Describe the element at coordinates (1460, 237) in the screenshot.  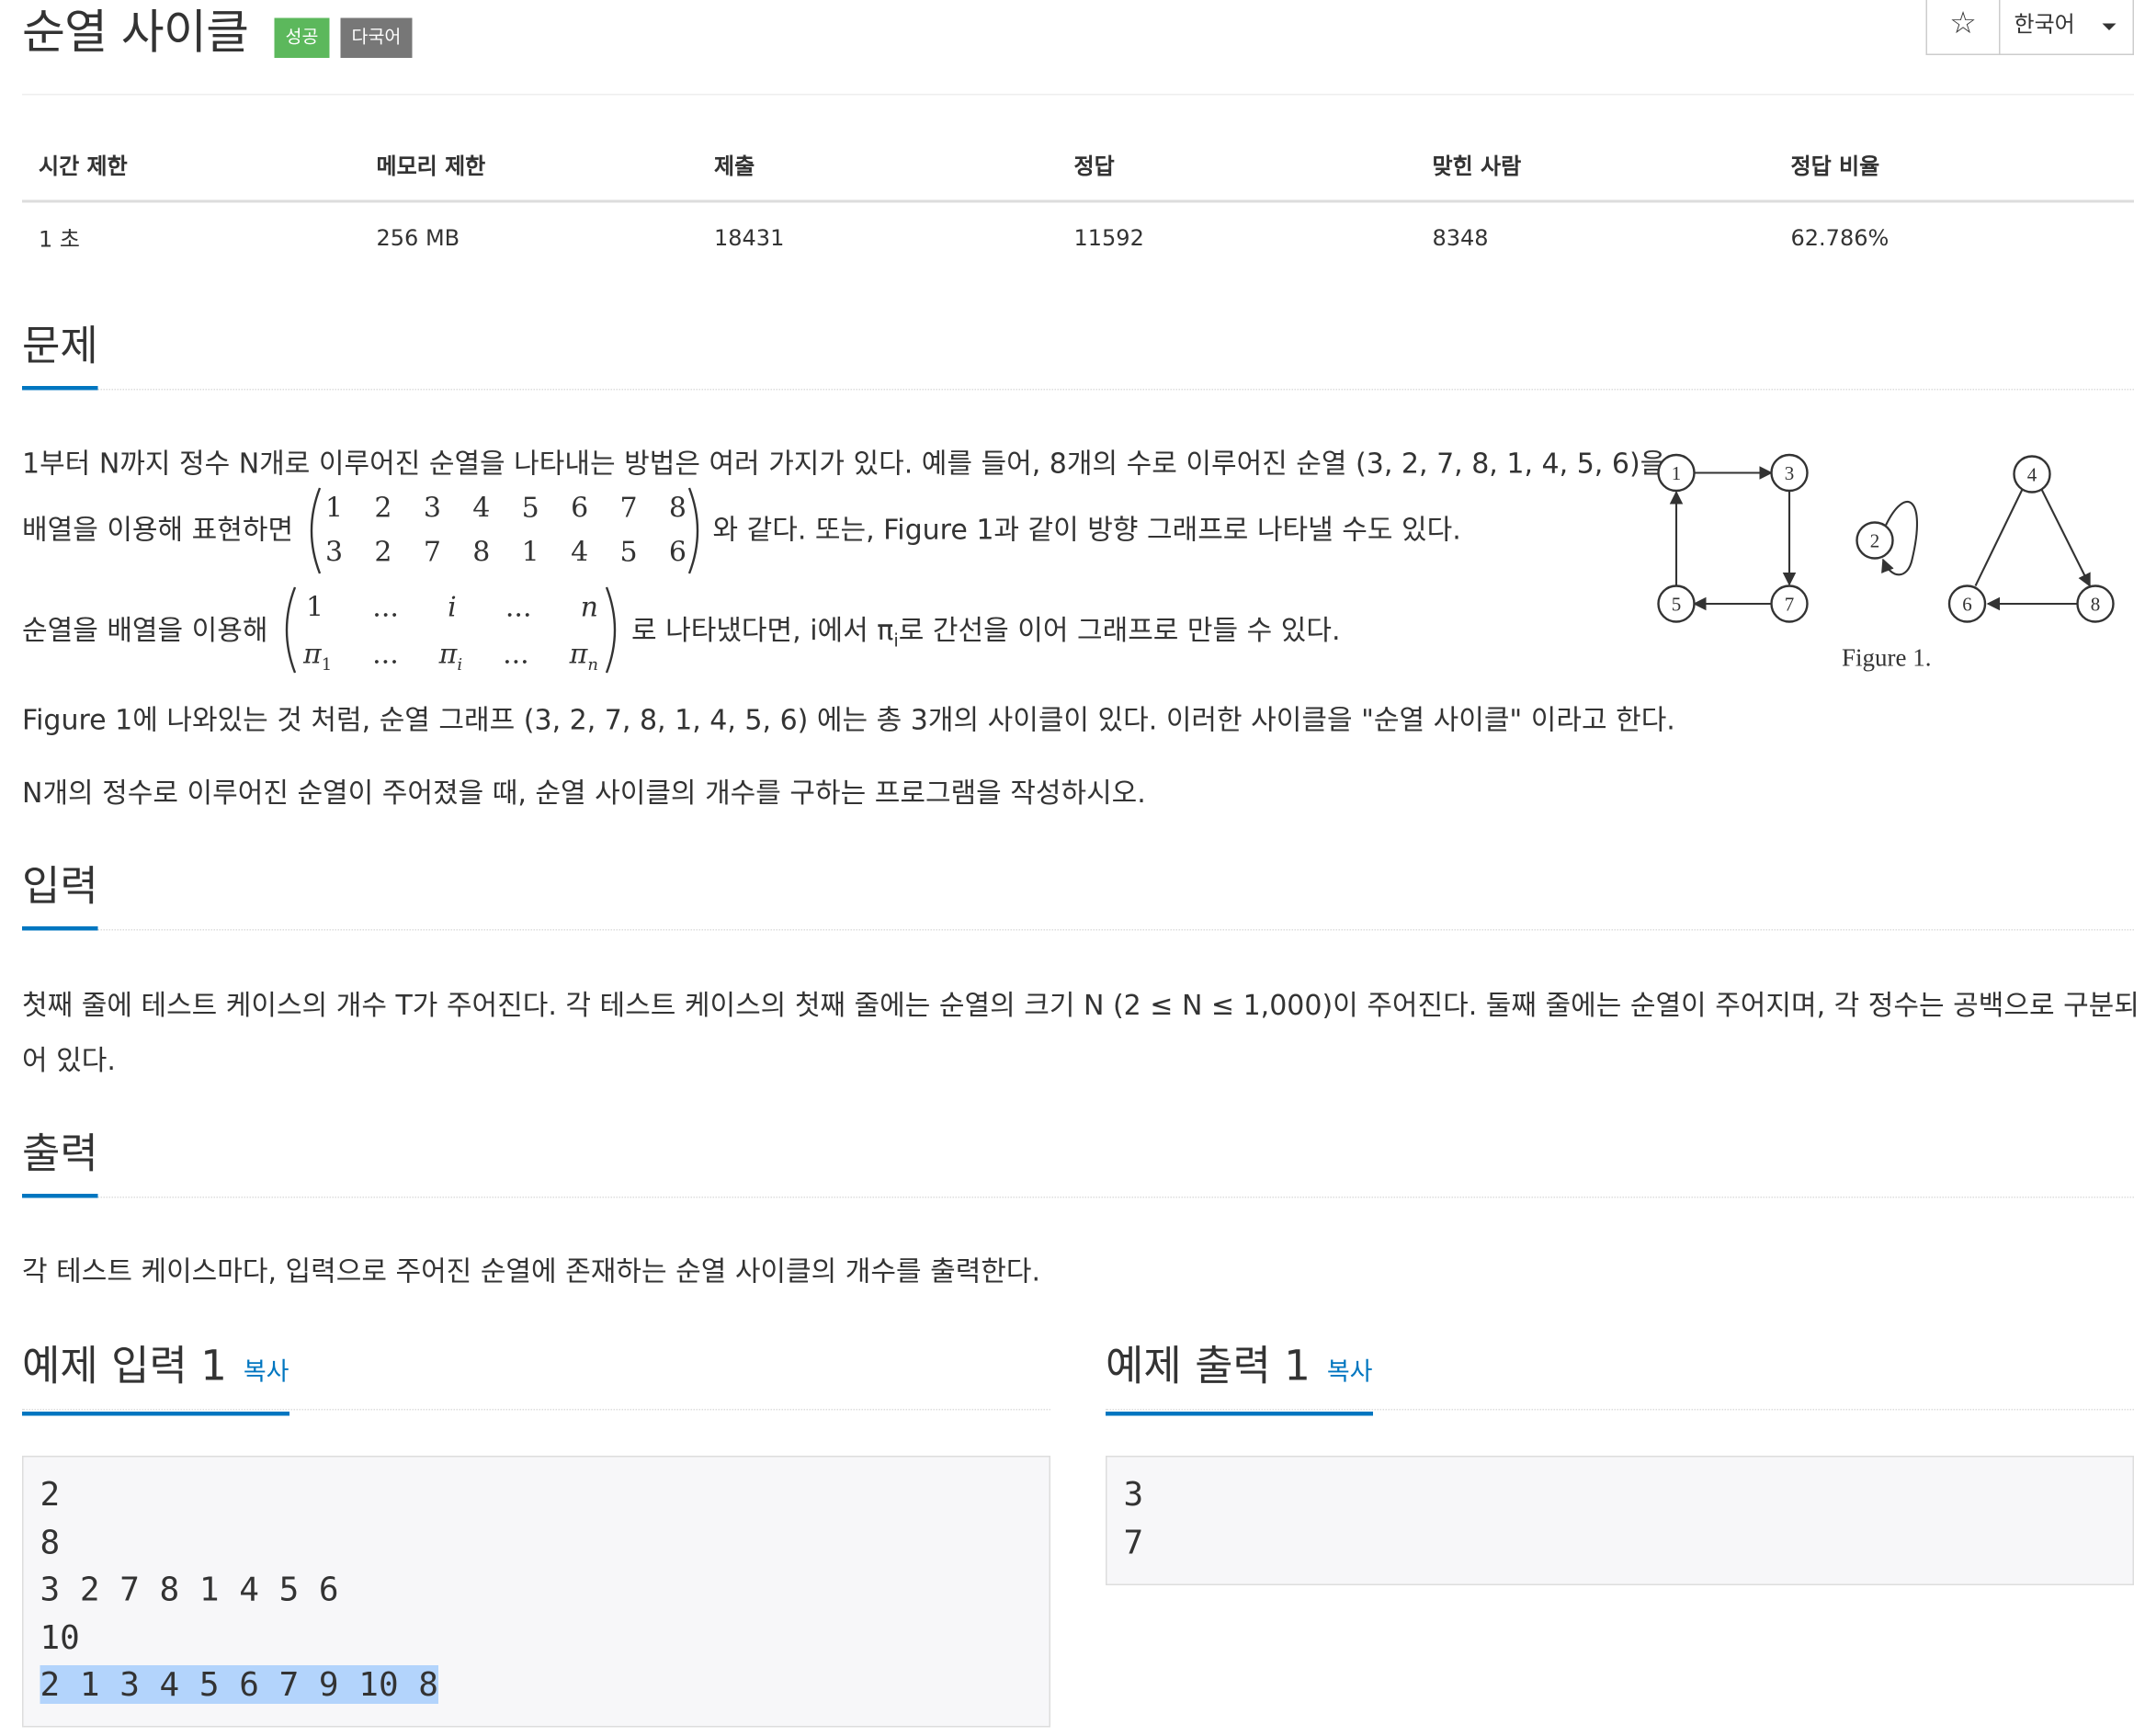
I see `solved-users: 8348` at that location.